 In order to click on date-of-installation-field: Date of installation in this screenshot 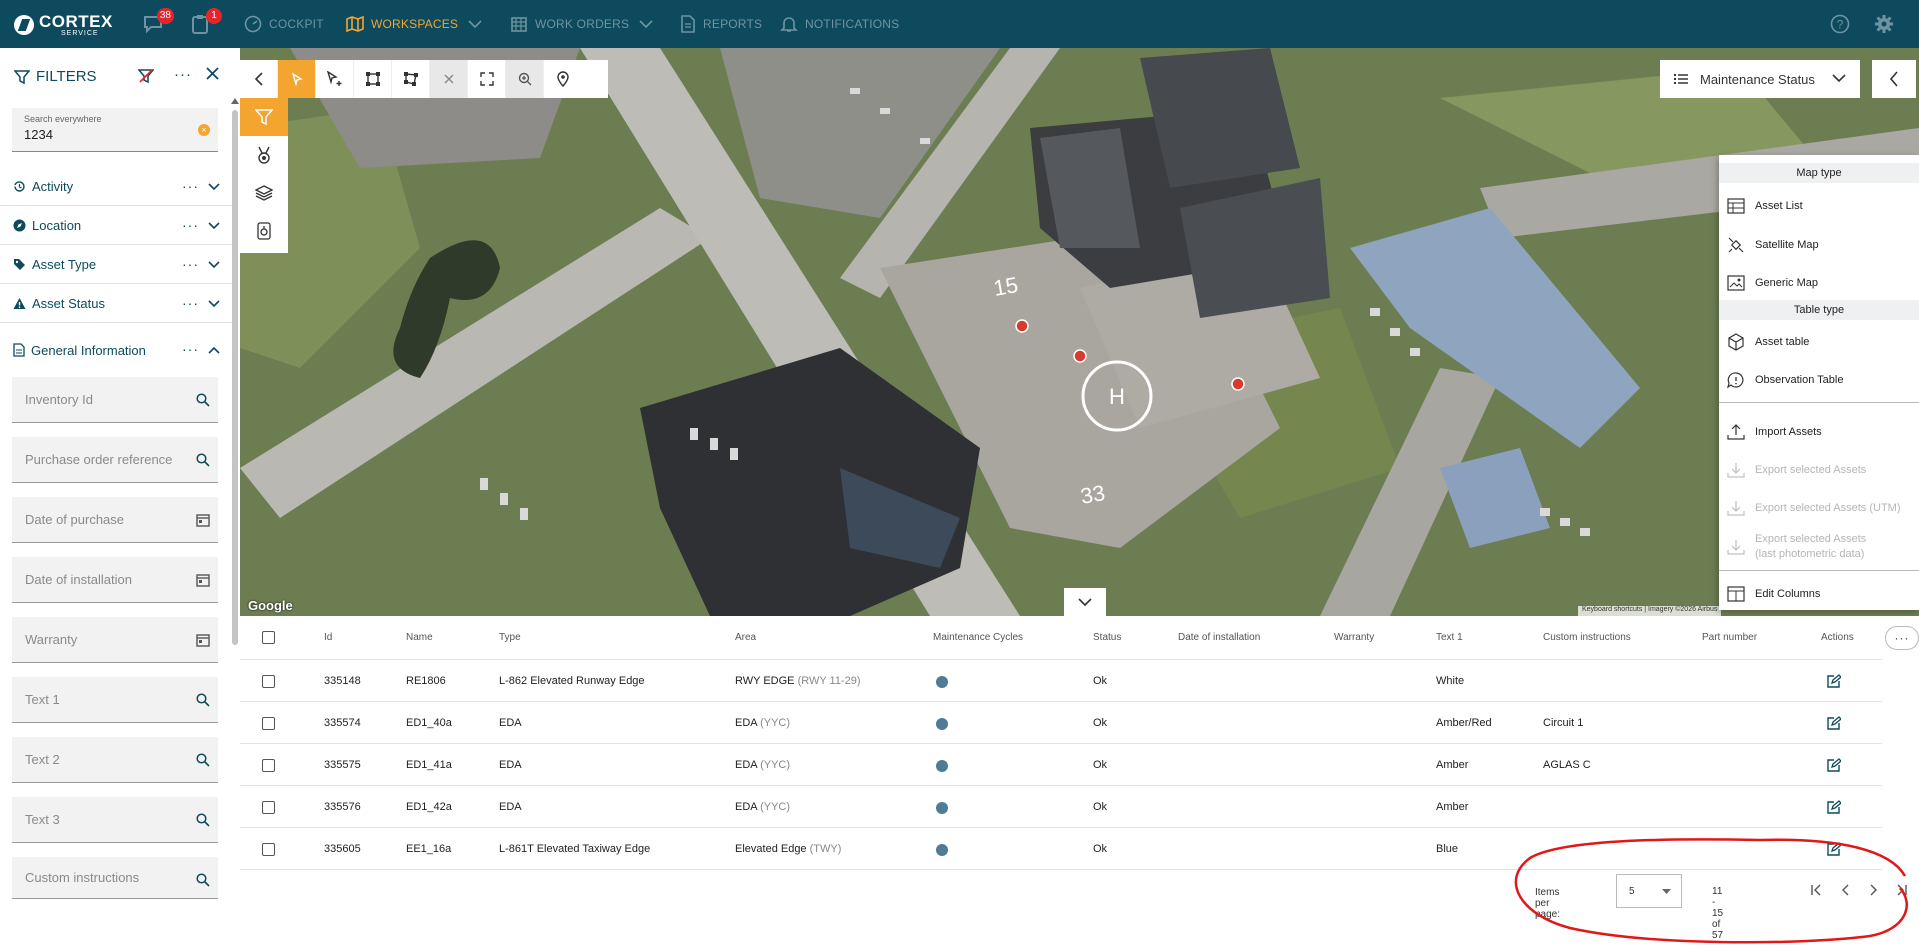, I will do `click(115, 580)`.